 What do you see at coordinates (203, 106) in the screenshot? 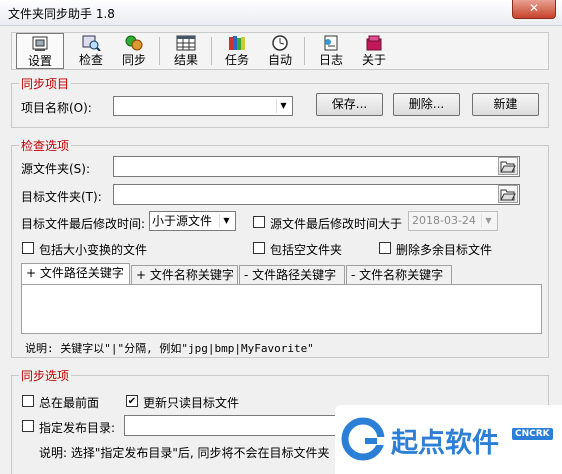
I see `project-name-select: ▼` at bounding box center [203, 106].